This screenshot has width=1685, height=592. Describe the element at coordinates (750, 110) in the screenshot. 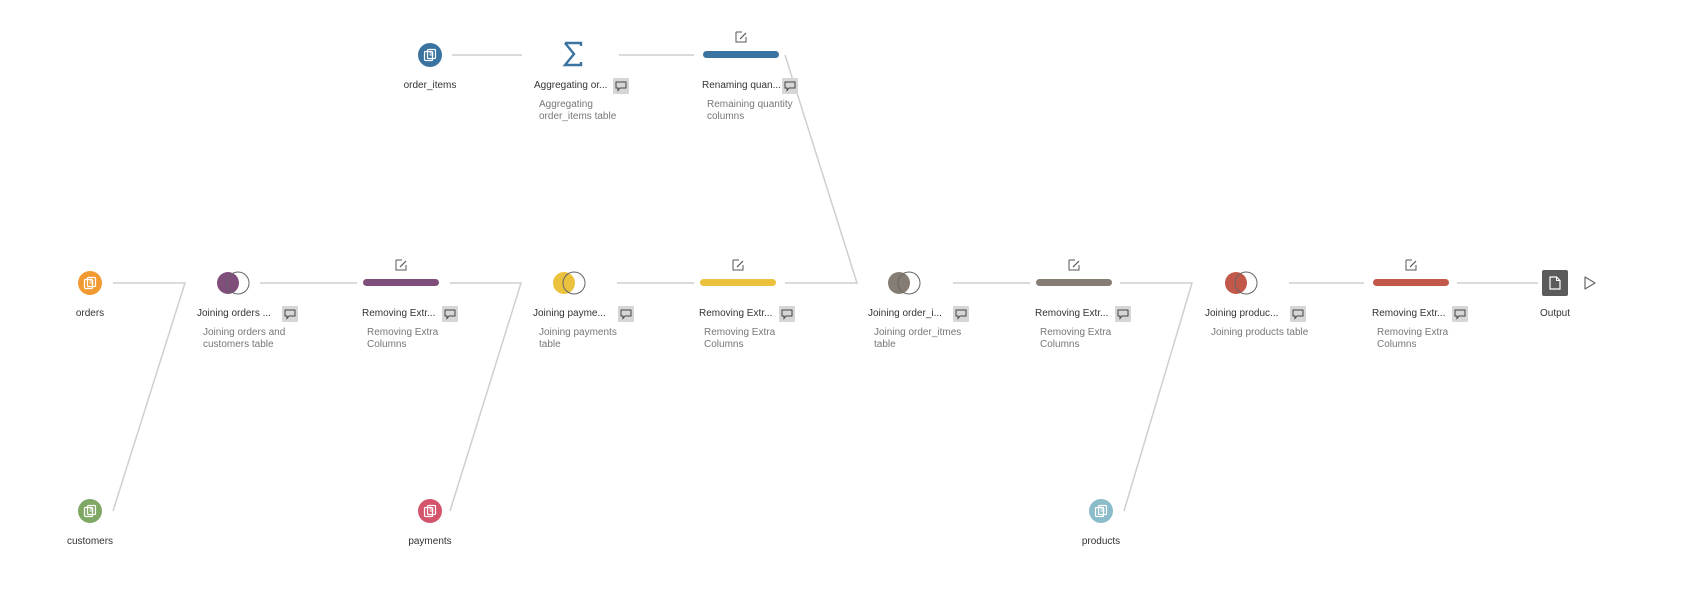

I see `step-description: Remaining quantity columns` at that location.